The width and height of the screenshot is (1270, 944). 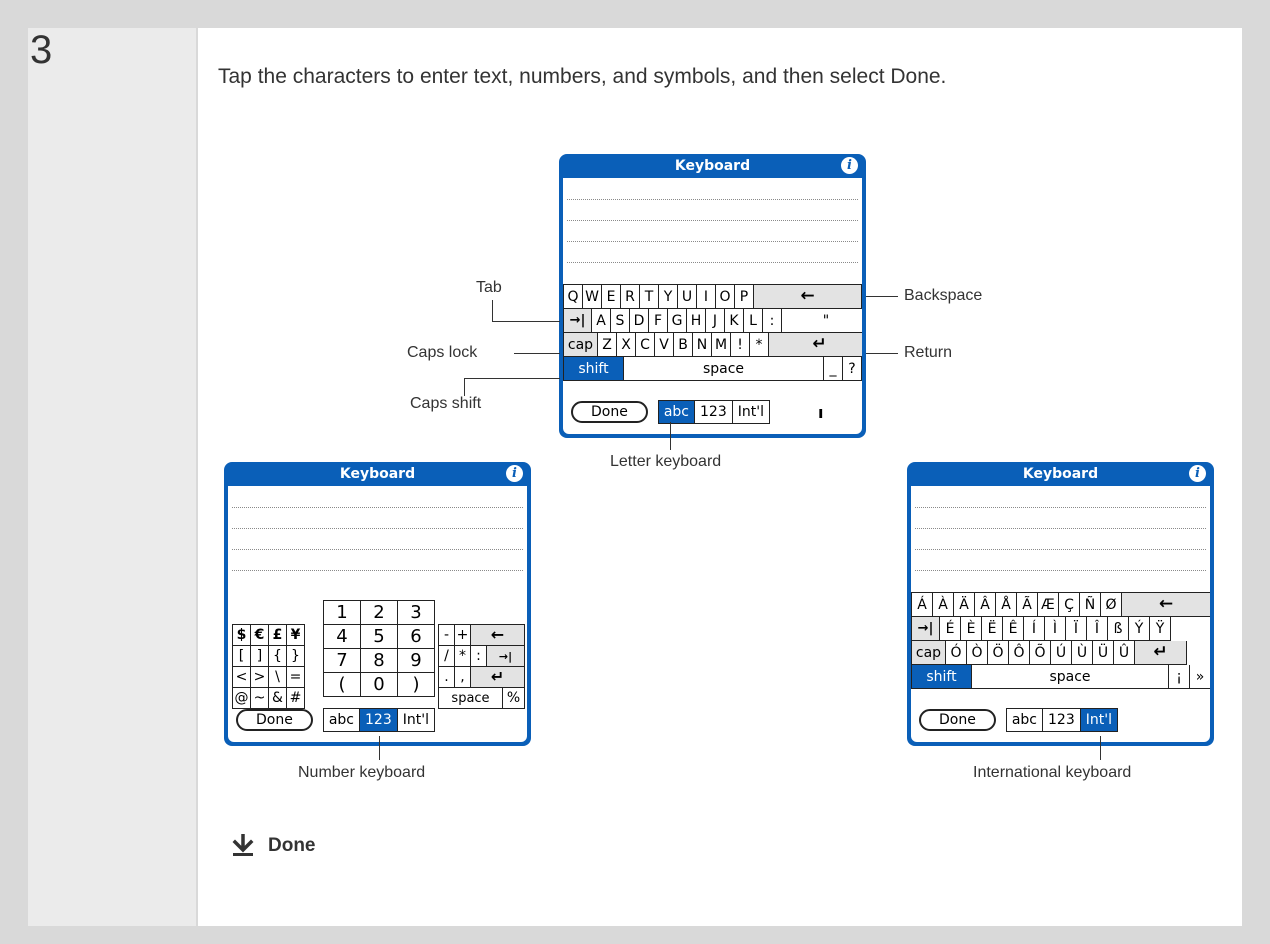 What do you see at coordinates (463, 677) in the screenshot?
I see `key-comma: ,` at bounding box center [463, 677].